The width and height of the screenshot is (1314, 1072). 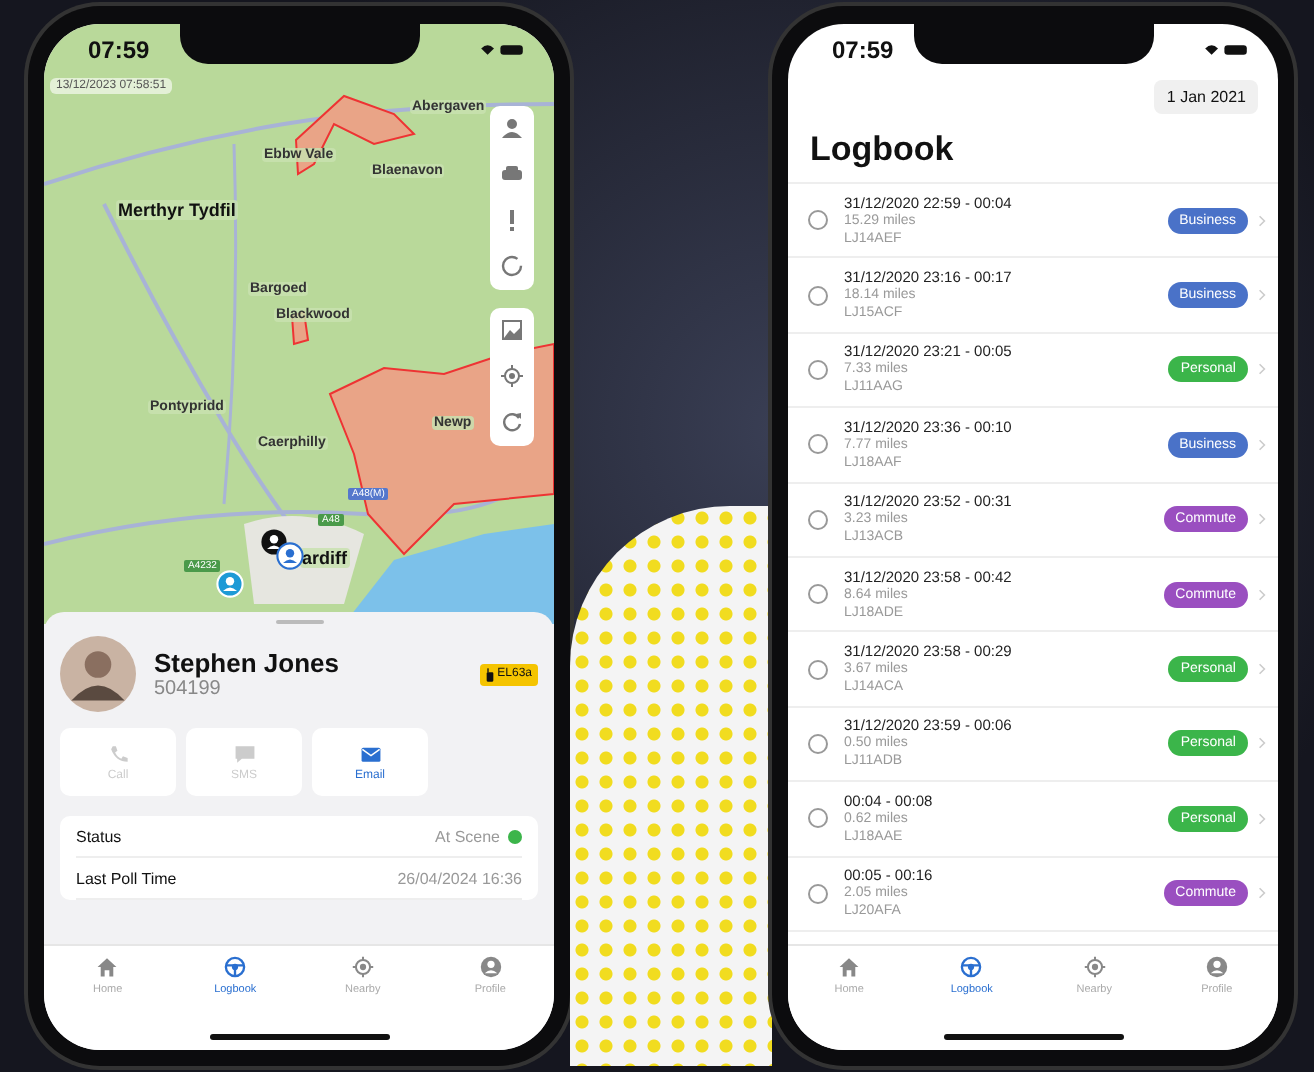 What do you see at coordinates (489, 674) in the screenshot?
I see `radio-icon` at bounding box center [489, 674].